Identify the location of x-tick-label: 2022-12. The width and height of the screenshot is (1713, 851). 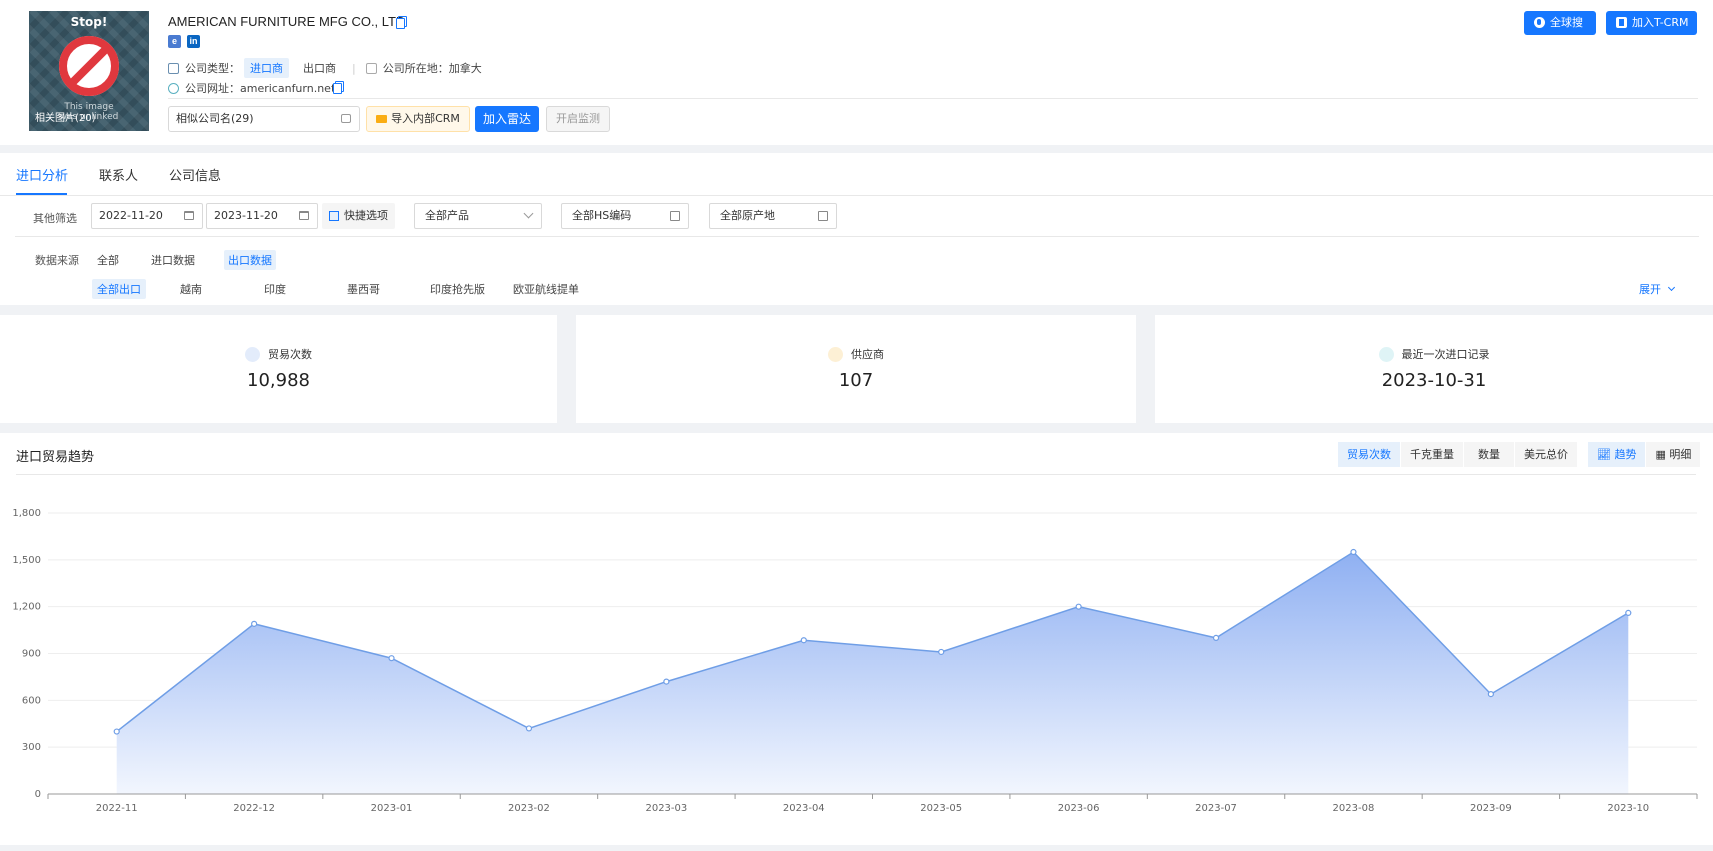
(254, 808).